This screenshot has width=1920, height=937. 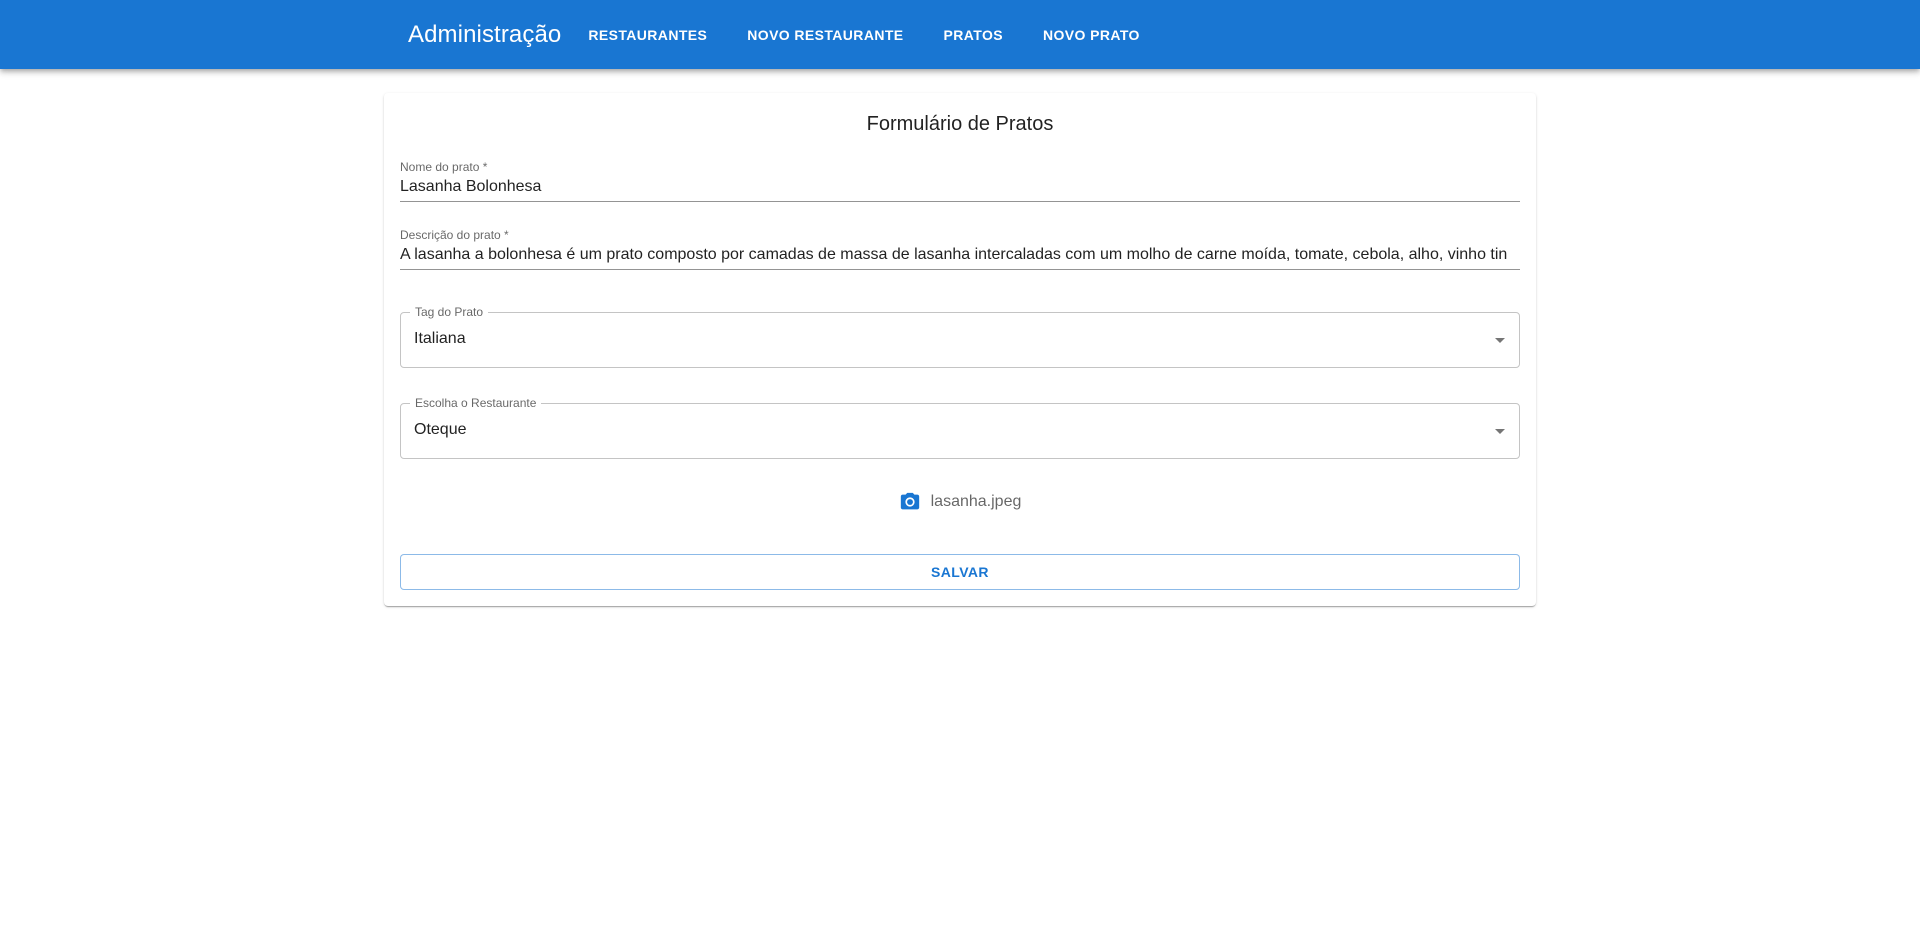 I want to click on dish-name-field: Nome do prato *, so click(x=960, y=182).